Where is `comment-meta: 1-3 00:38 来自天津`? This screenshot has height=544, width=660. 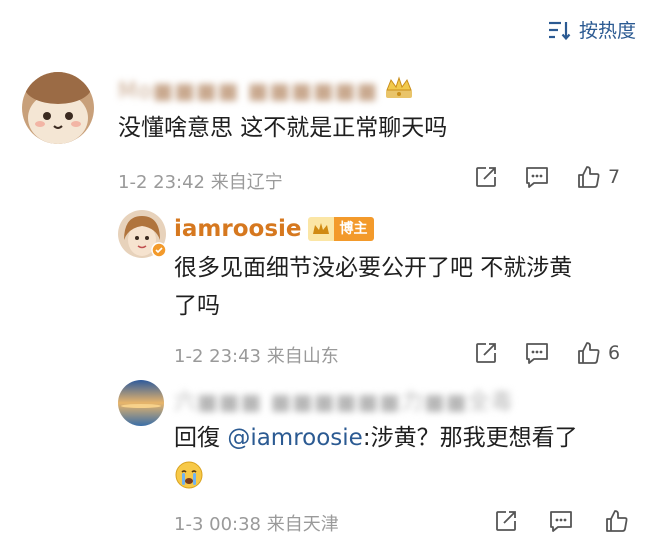
comment-meta: 1-3 00:38 来自天津 is located at coordinates (256, 524).